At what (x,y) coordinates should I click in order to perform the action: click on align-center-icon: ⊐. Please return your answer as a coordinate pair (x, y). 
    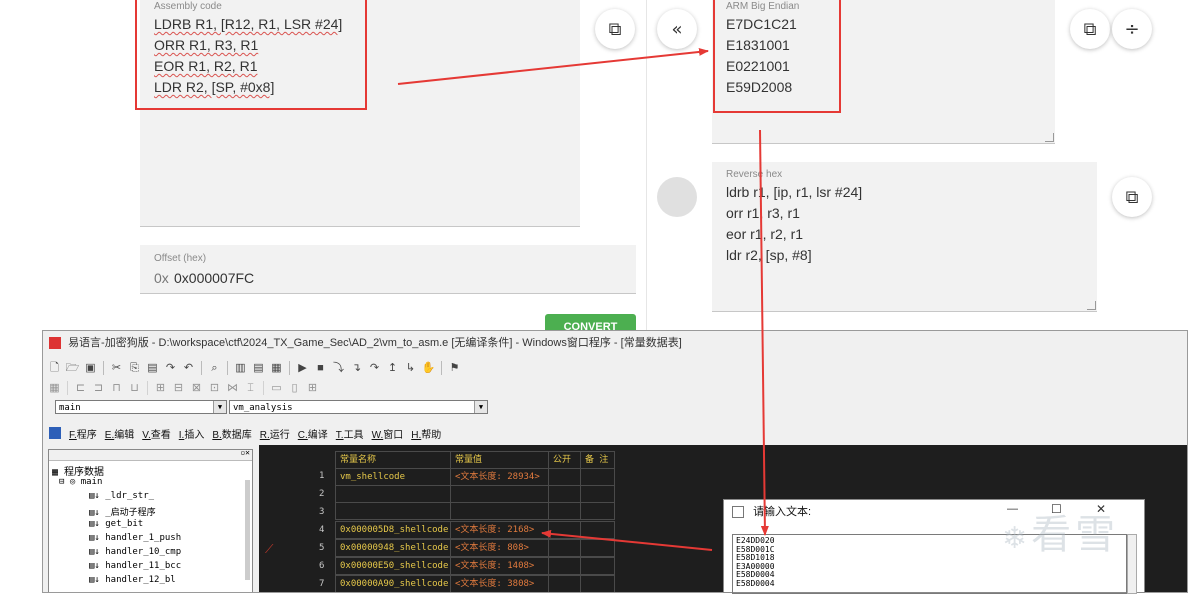
    Looking at the image, I should click on (98, 388).